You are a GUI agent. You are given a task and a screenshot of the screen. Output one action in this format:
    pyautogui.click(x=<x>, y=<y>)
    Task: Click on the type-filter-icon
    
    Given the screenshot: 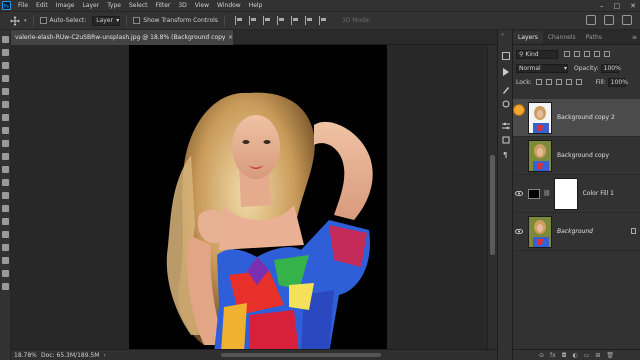 What is the action you would take?
    pyautogui.click(x=587, y=54)
    